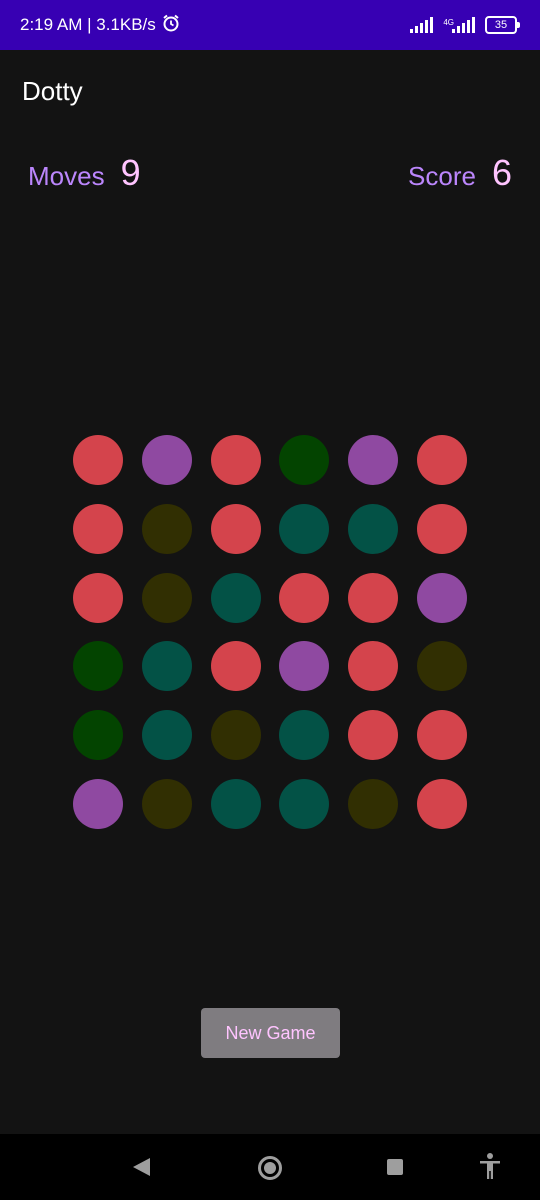  What do you see at coordinates (490, 1168) in the screenshot?
I see `accessibility-icon` at bounding box center [490, 1168].